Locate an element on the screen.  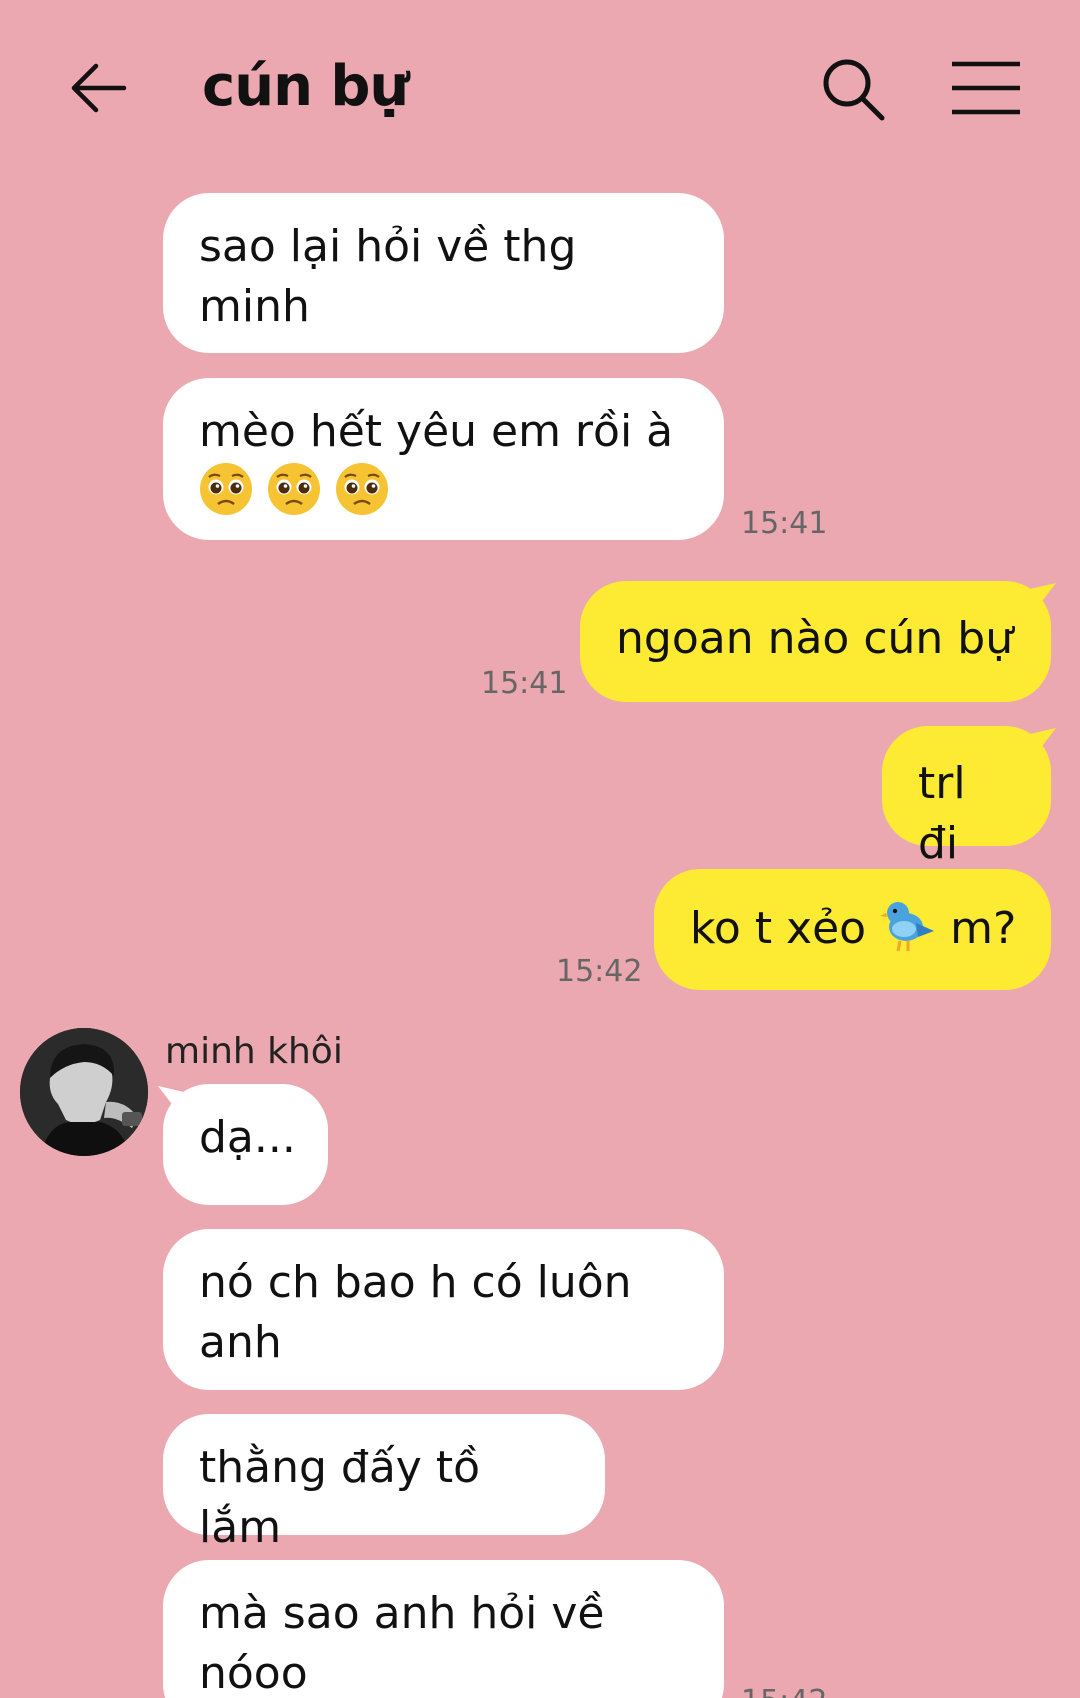
incoming-message: nó ch bao h có luôn anh is located at coordinates (443, 1309).